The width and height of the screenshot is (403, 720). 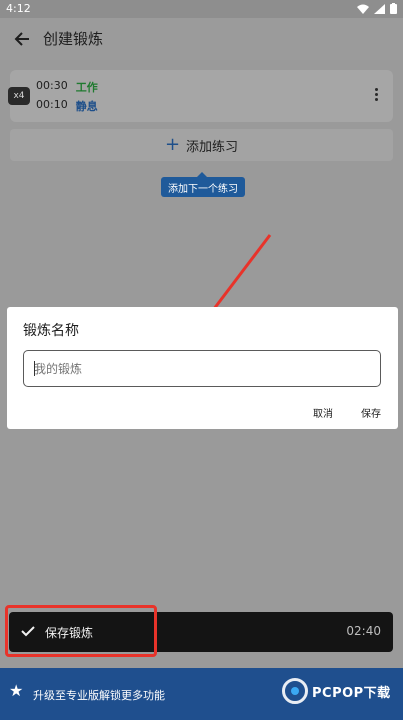 What do you see at coordinates (363, 631) in the screenshot?
I see `total-time: 02:40` at bounding box center [363, 631].